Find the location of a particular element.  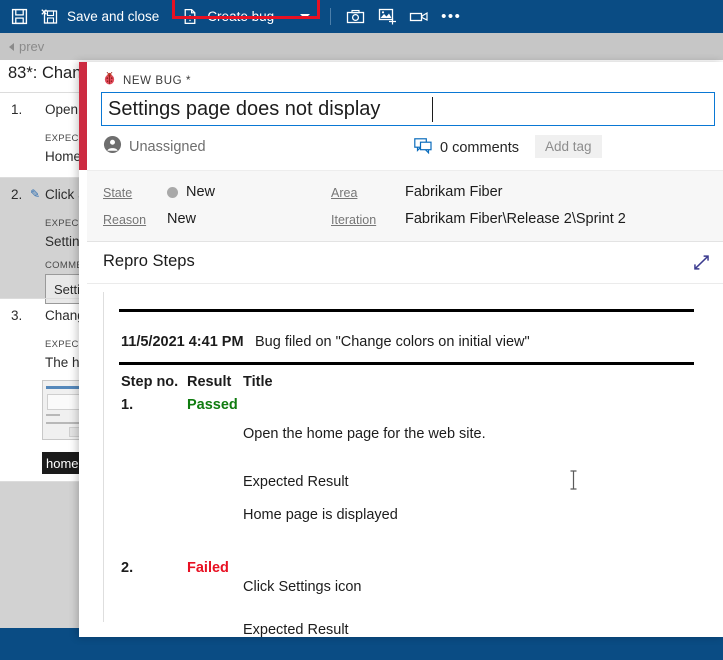

dialog-header: NEW BUG * Unassigned is located at coordinates (405, 116).